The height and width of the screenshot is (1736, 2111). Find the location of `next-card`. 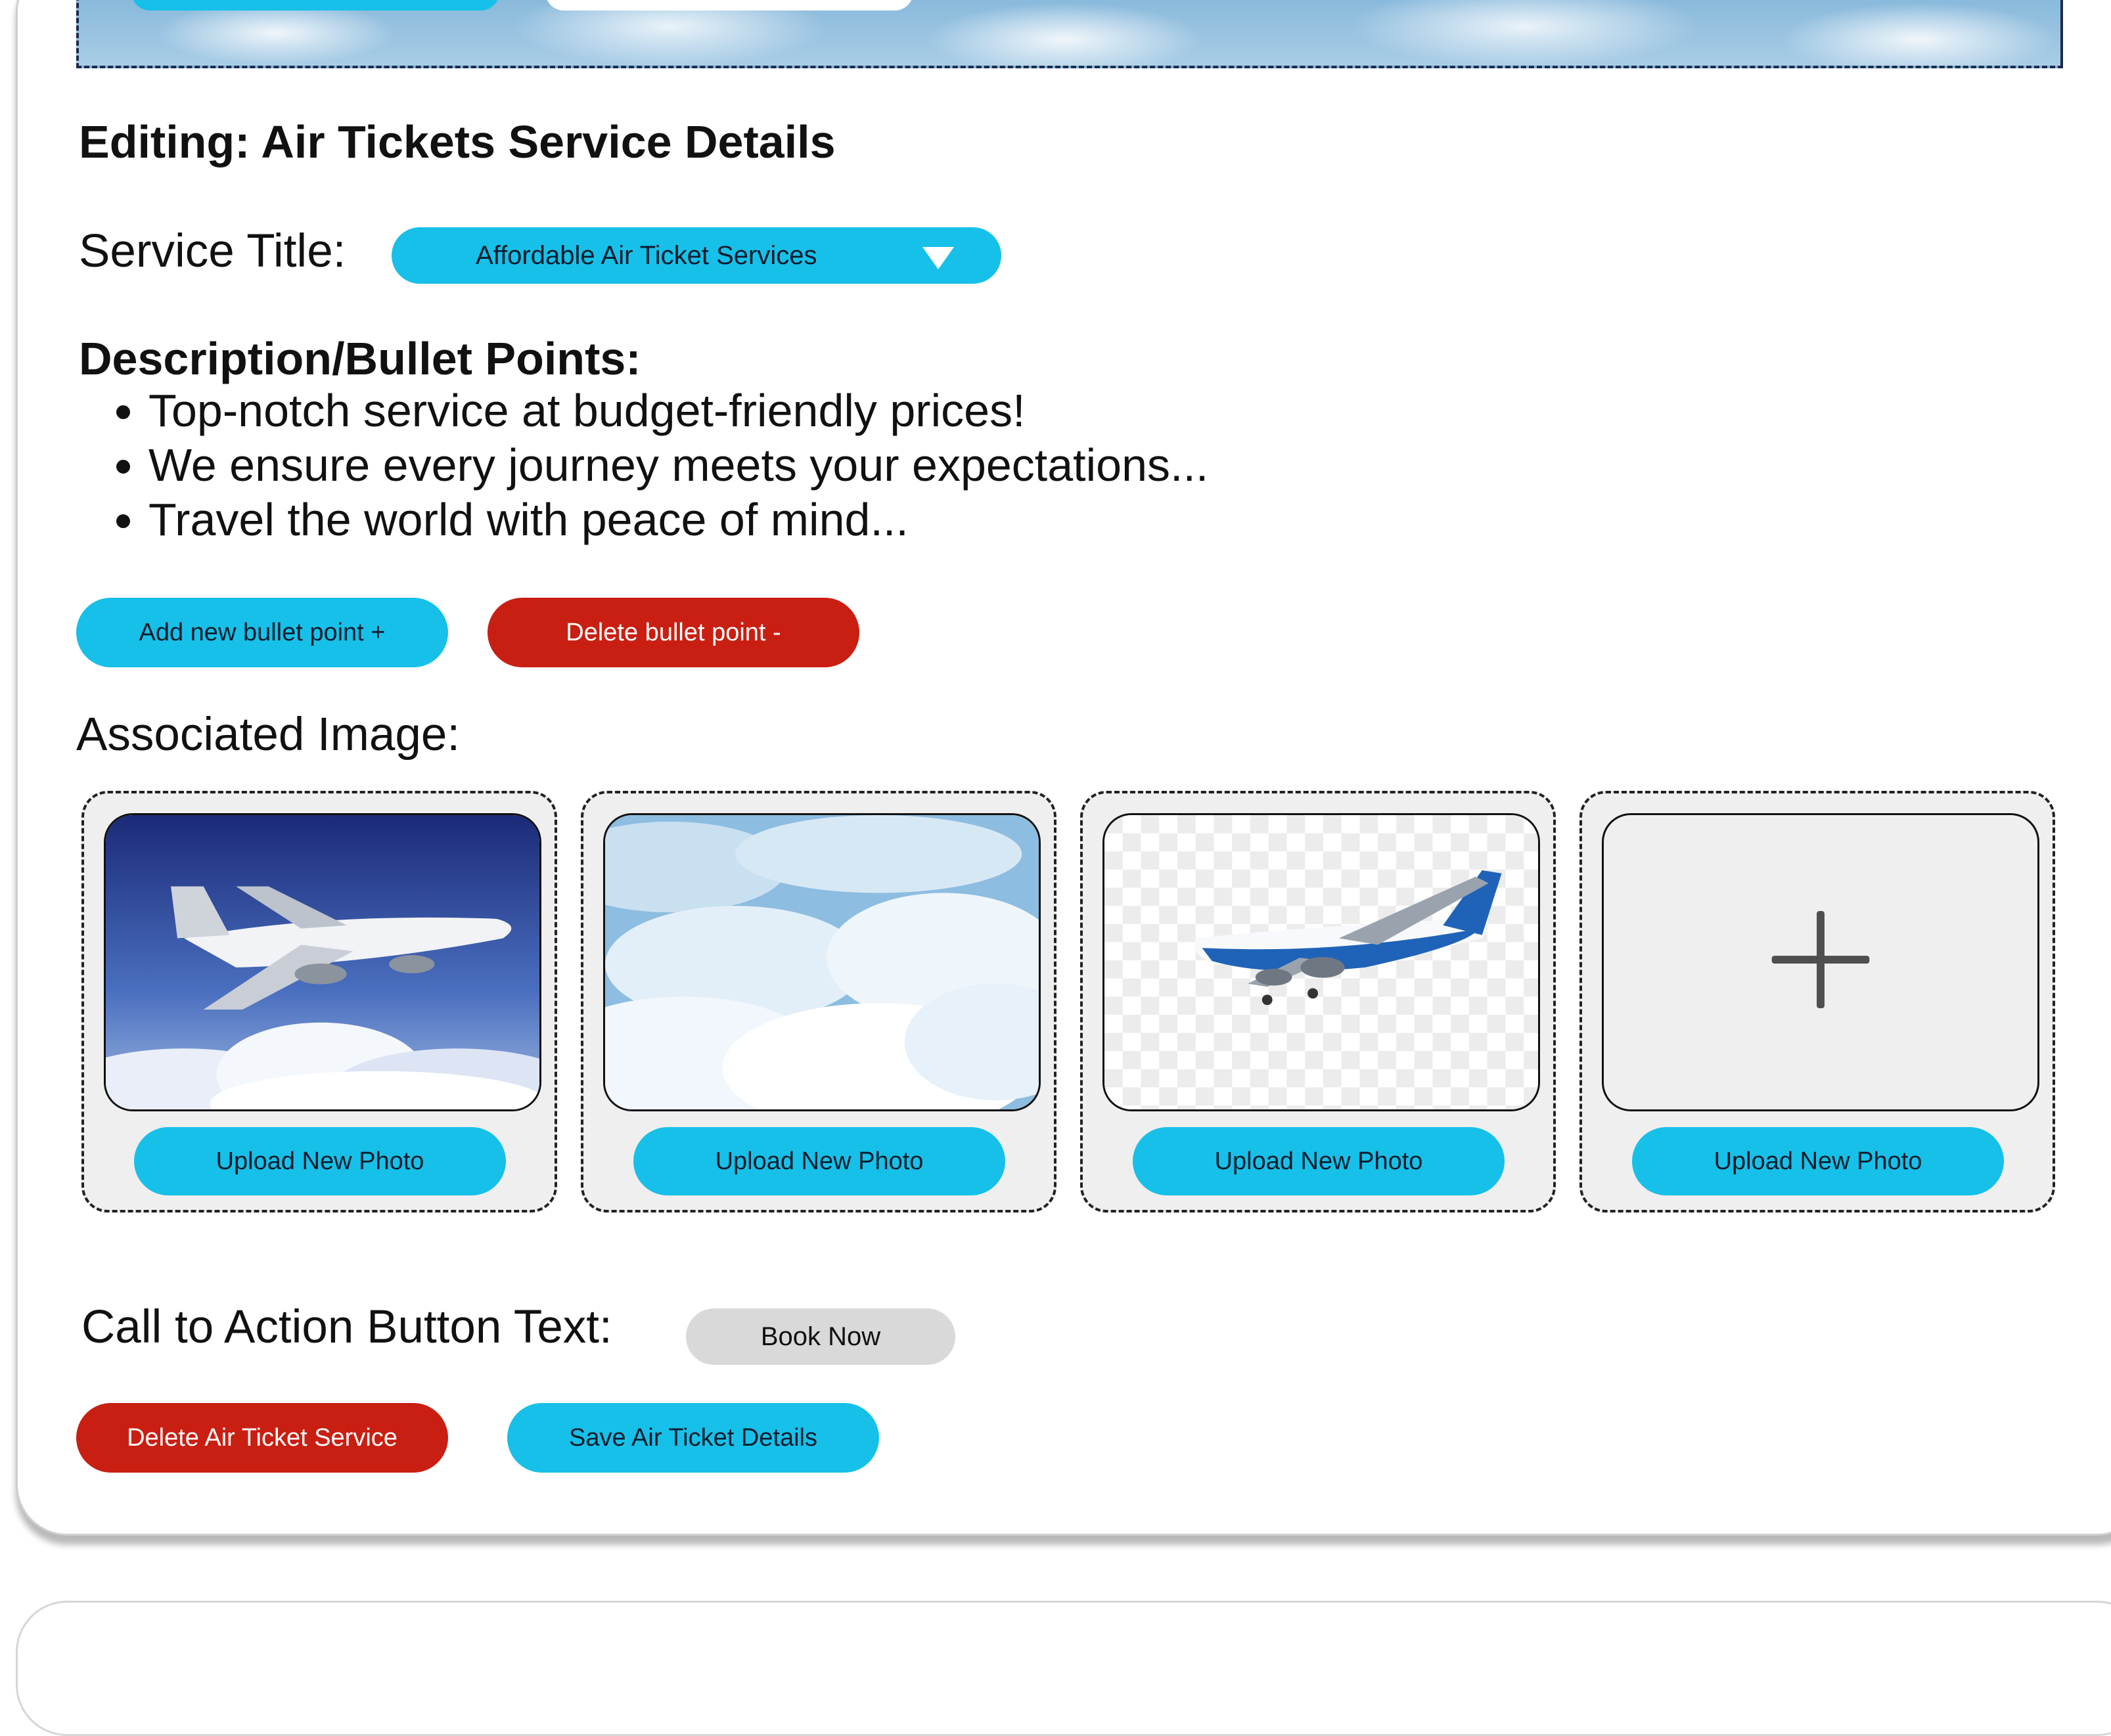

next-card is located at coordinates (1063, 1668).